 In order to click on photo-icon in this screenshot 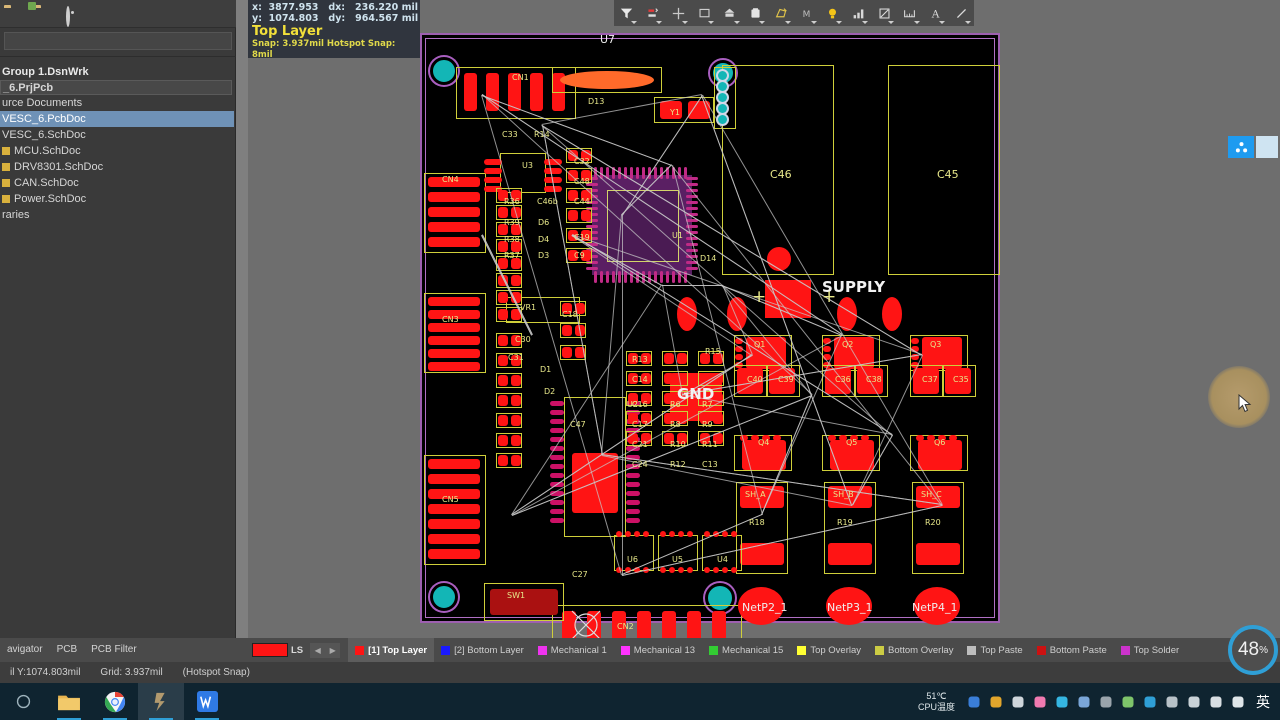, I will do `click(1061, 701)`.